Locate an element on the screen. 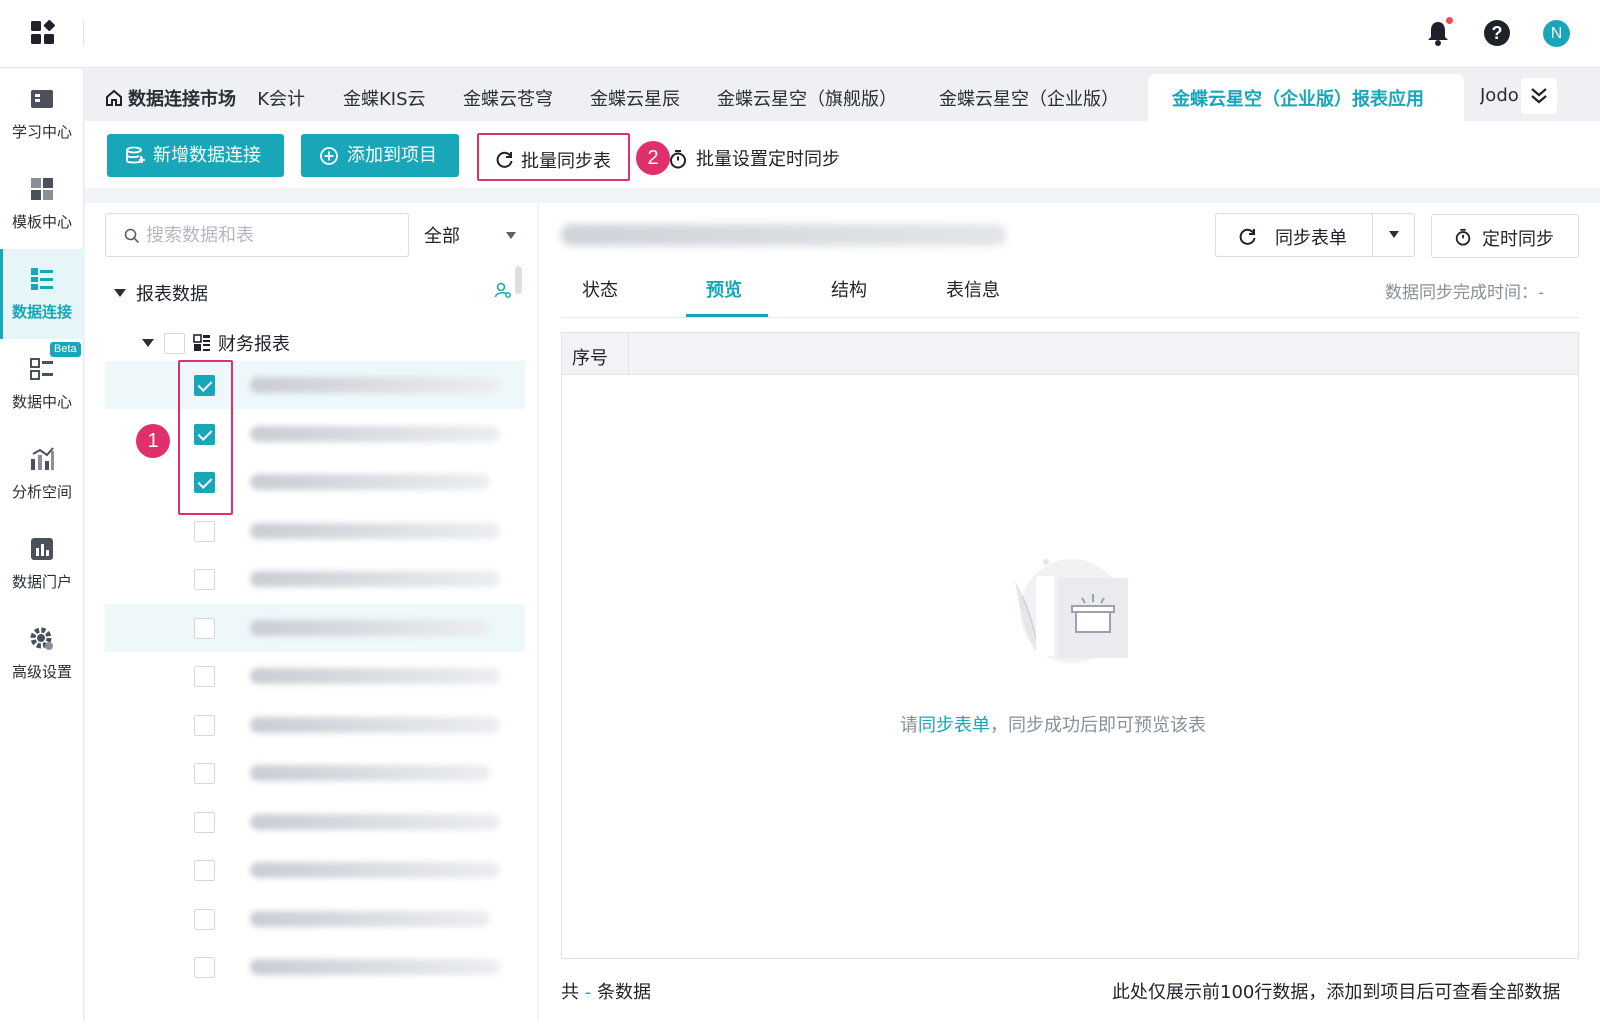 The width and height of the screenshot is (1600, 1021). user-settings-icon is located at coordinates (503, 290).